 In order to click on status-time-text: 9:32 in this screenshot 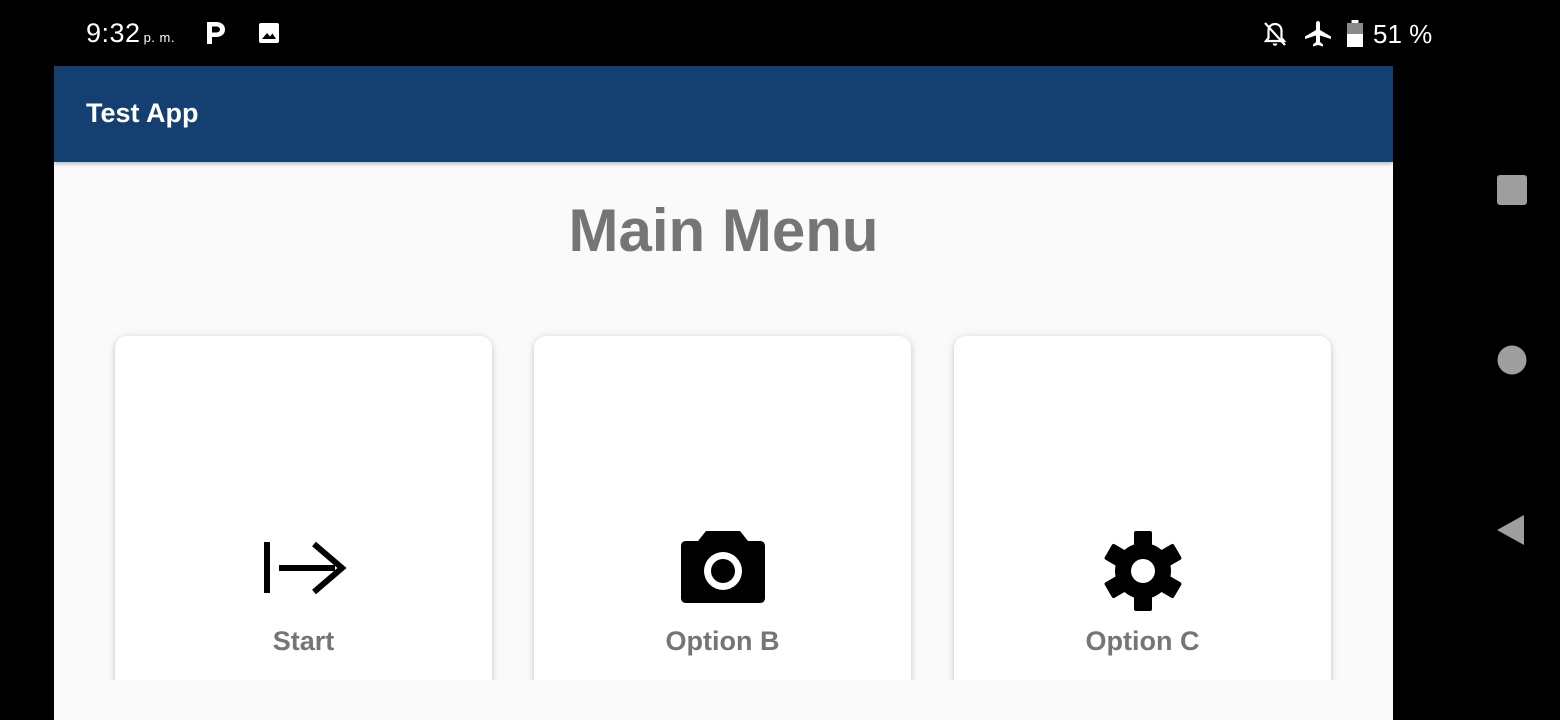, I will do `click(113, 33)`.